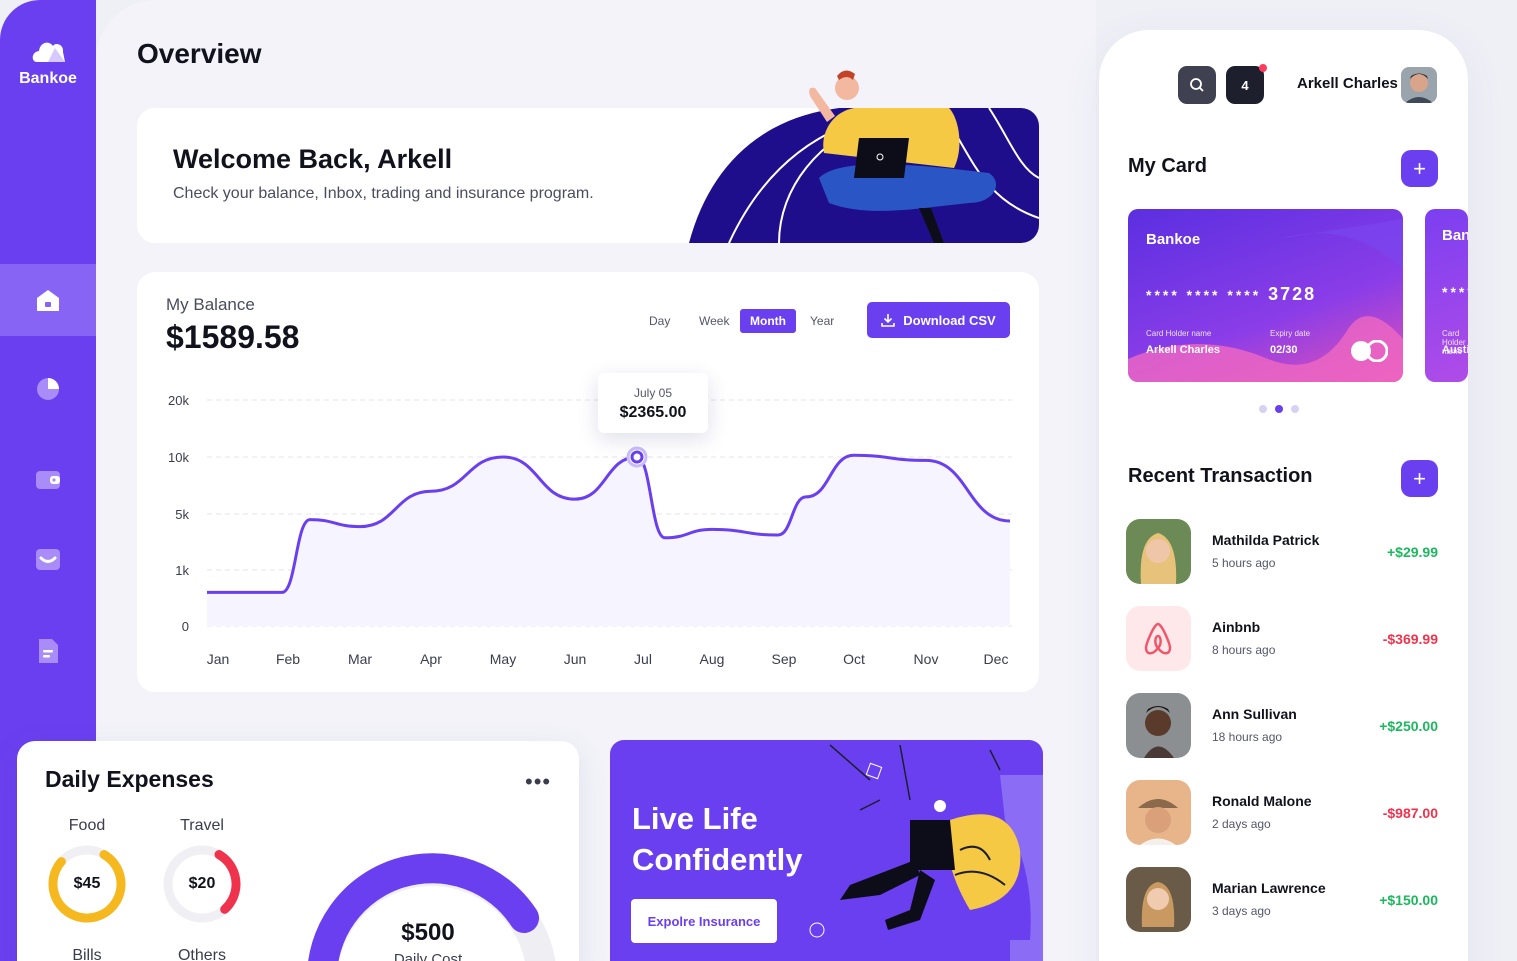  I want to click on daily-cost-label: Daily Cost, so click(428, 956).